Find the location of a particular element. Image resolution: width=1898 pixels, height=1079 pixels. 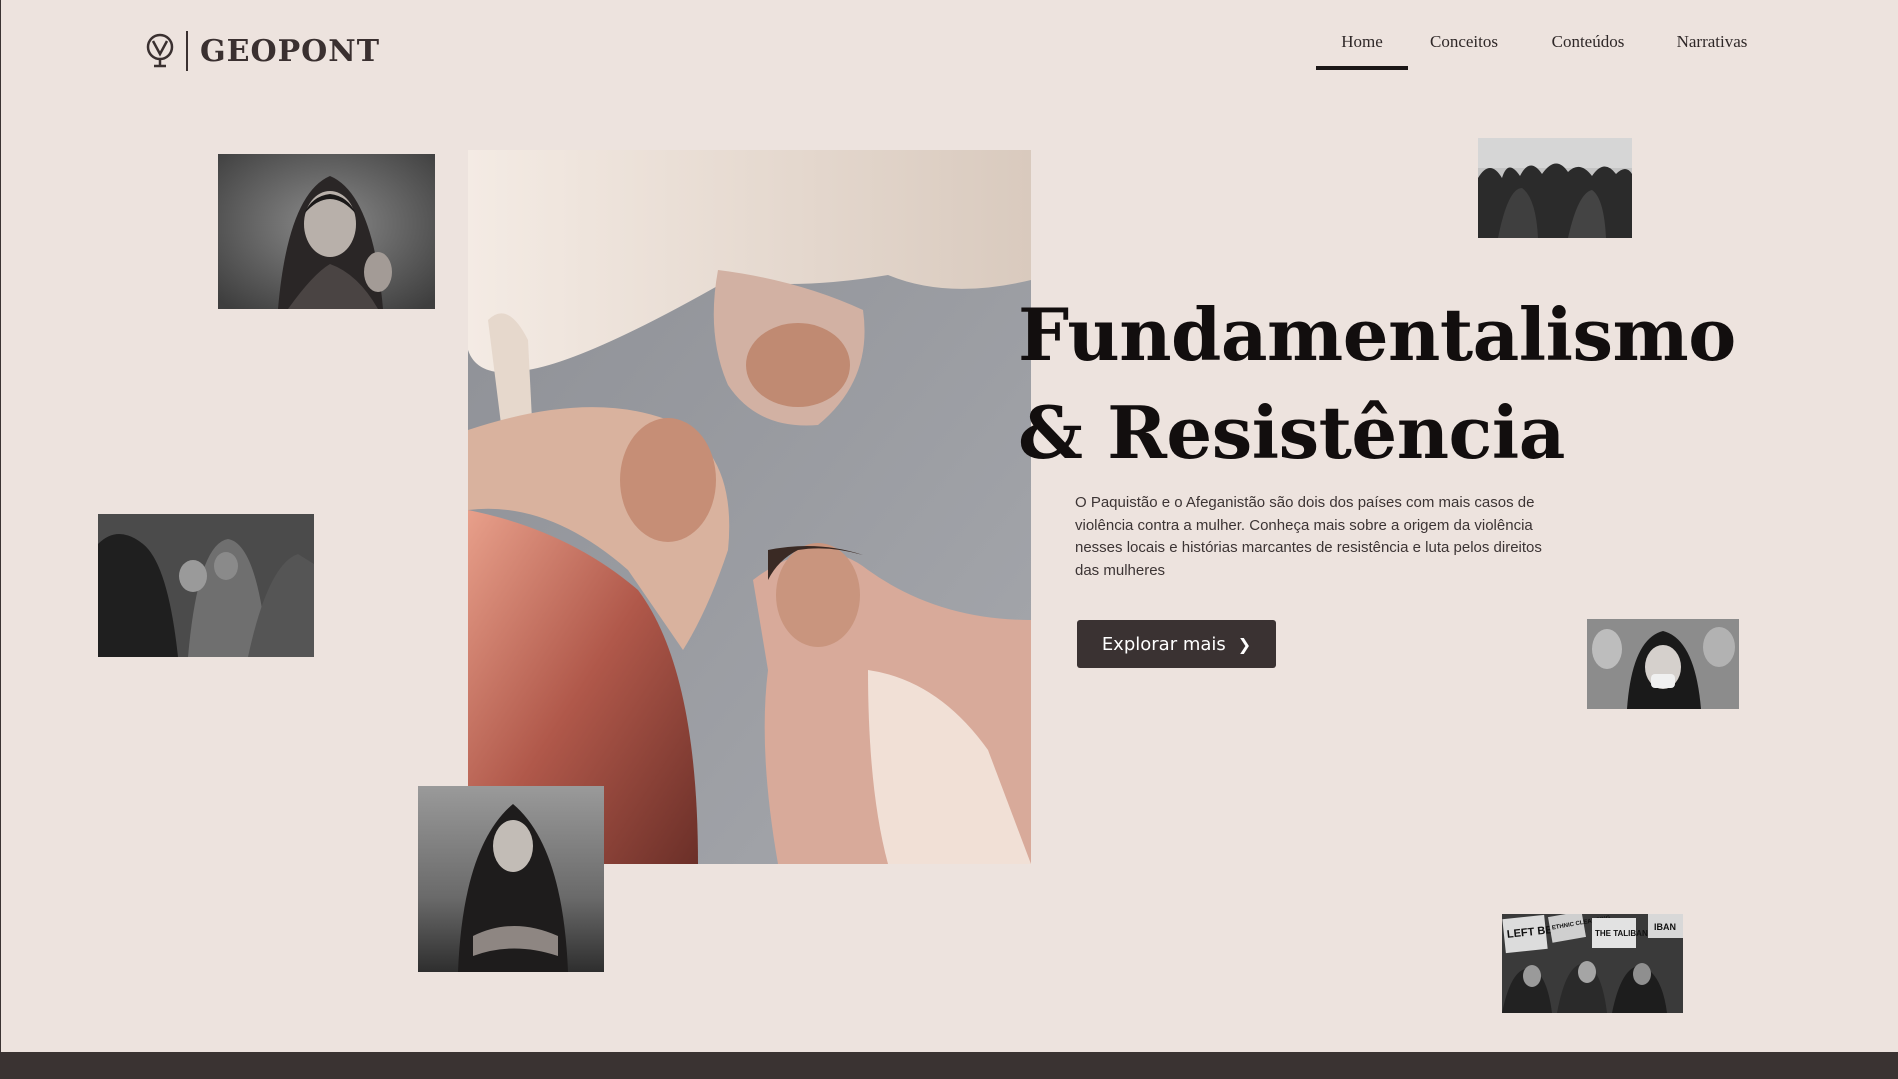

main-navigation: Home Conceitos Conteúdos Narrativas is located at coordinates (1542, 48).